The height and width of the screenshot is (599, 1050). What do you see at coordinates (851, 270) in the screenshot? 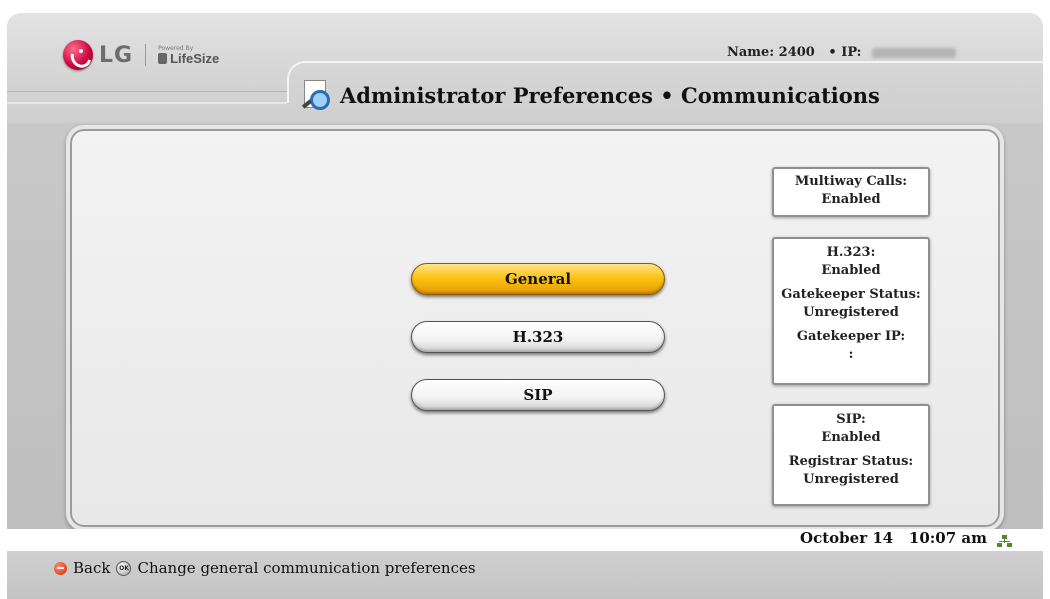
I see `h323-value: Enabled` at bounding box center [851, 270].